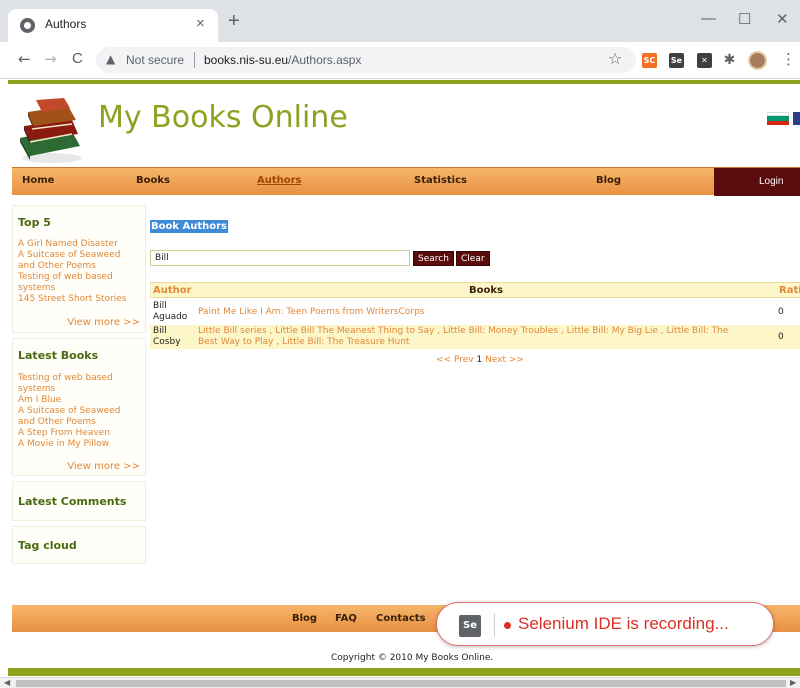  Describe the element at coordinates (234, 21) in the screenshot. I see `new-tab-button: +` at that location.